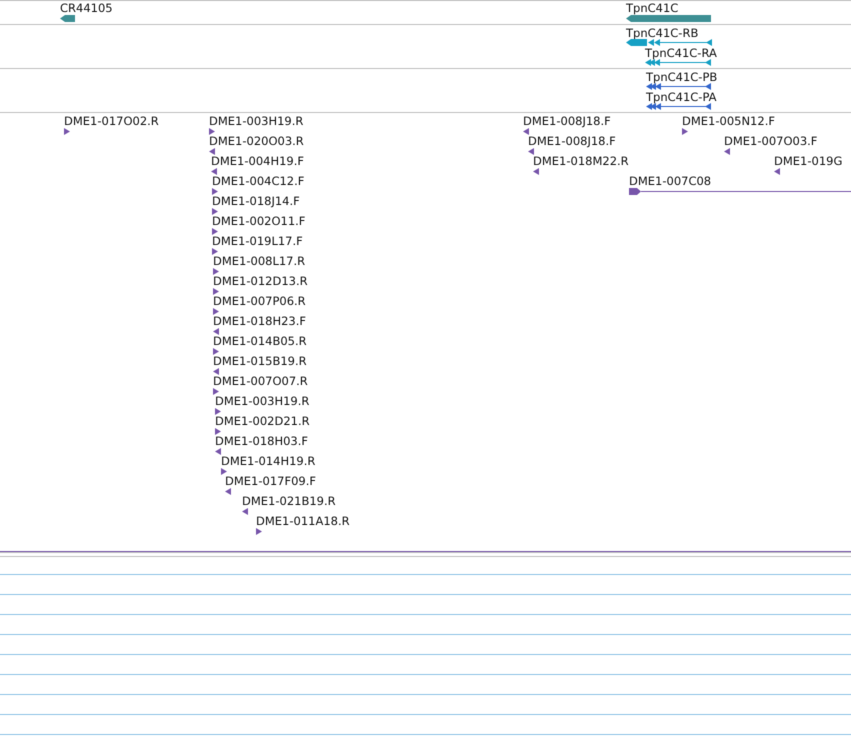 This screenshot has height=740, width=851. Describe the element at coordinates (682, 77) in the screenshot. I see `feature-label: TpnC41C-PB` at that location.